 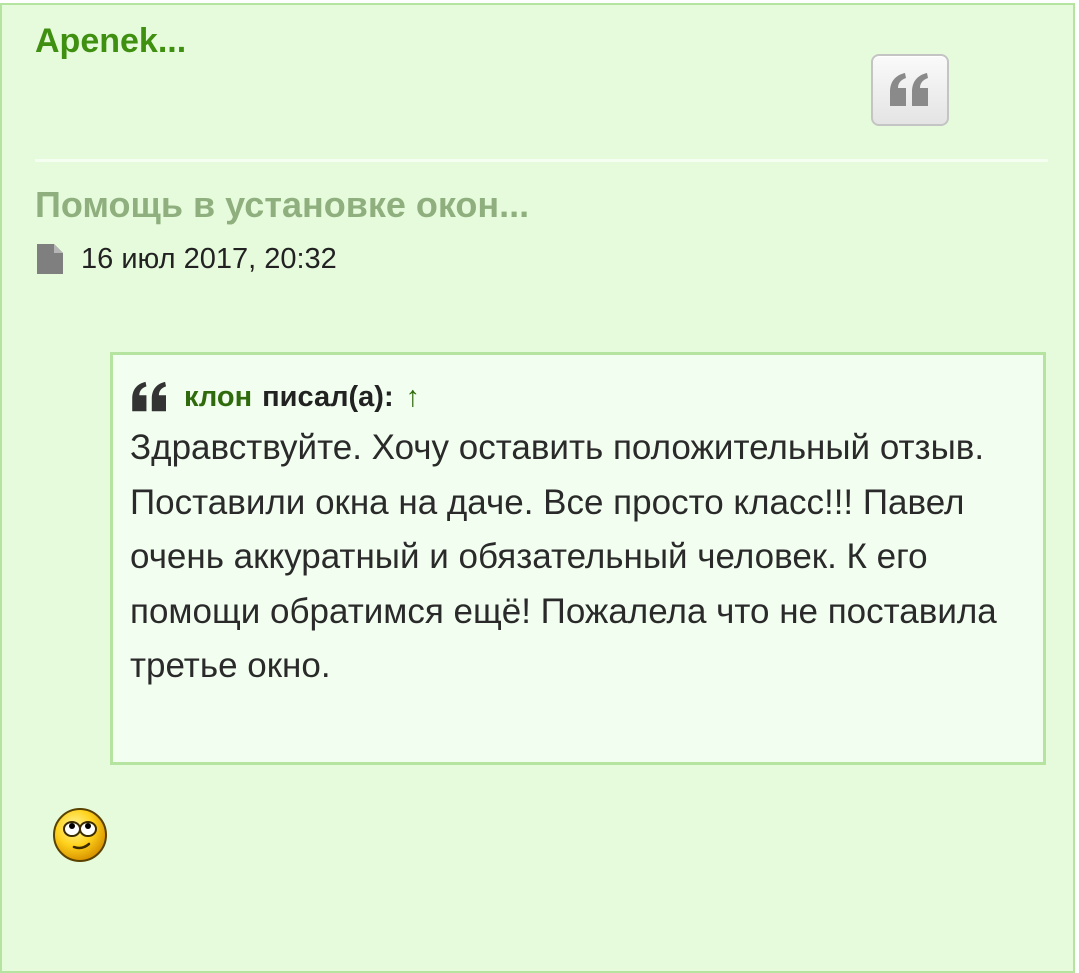 I want to click on rolling-eyes-smiley-icon, so click(x=80, y=835).